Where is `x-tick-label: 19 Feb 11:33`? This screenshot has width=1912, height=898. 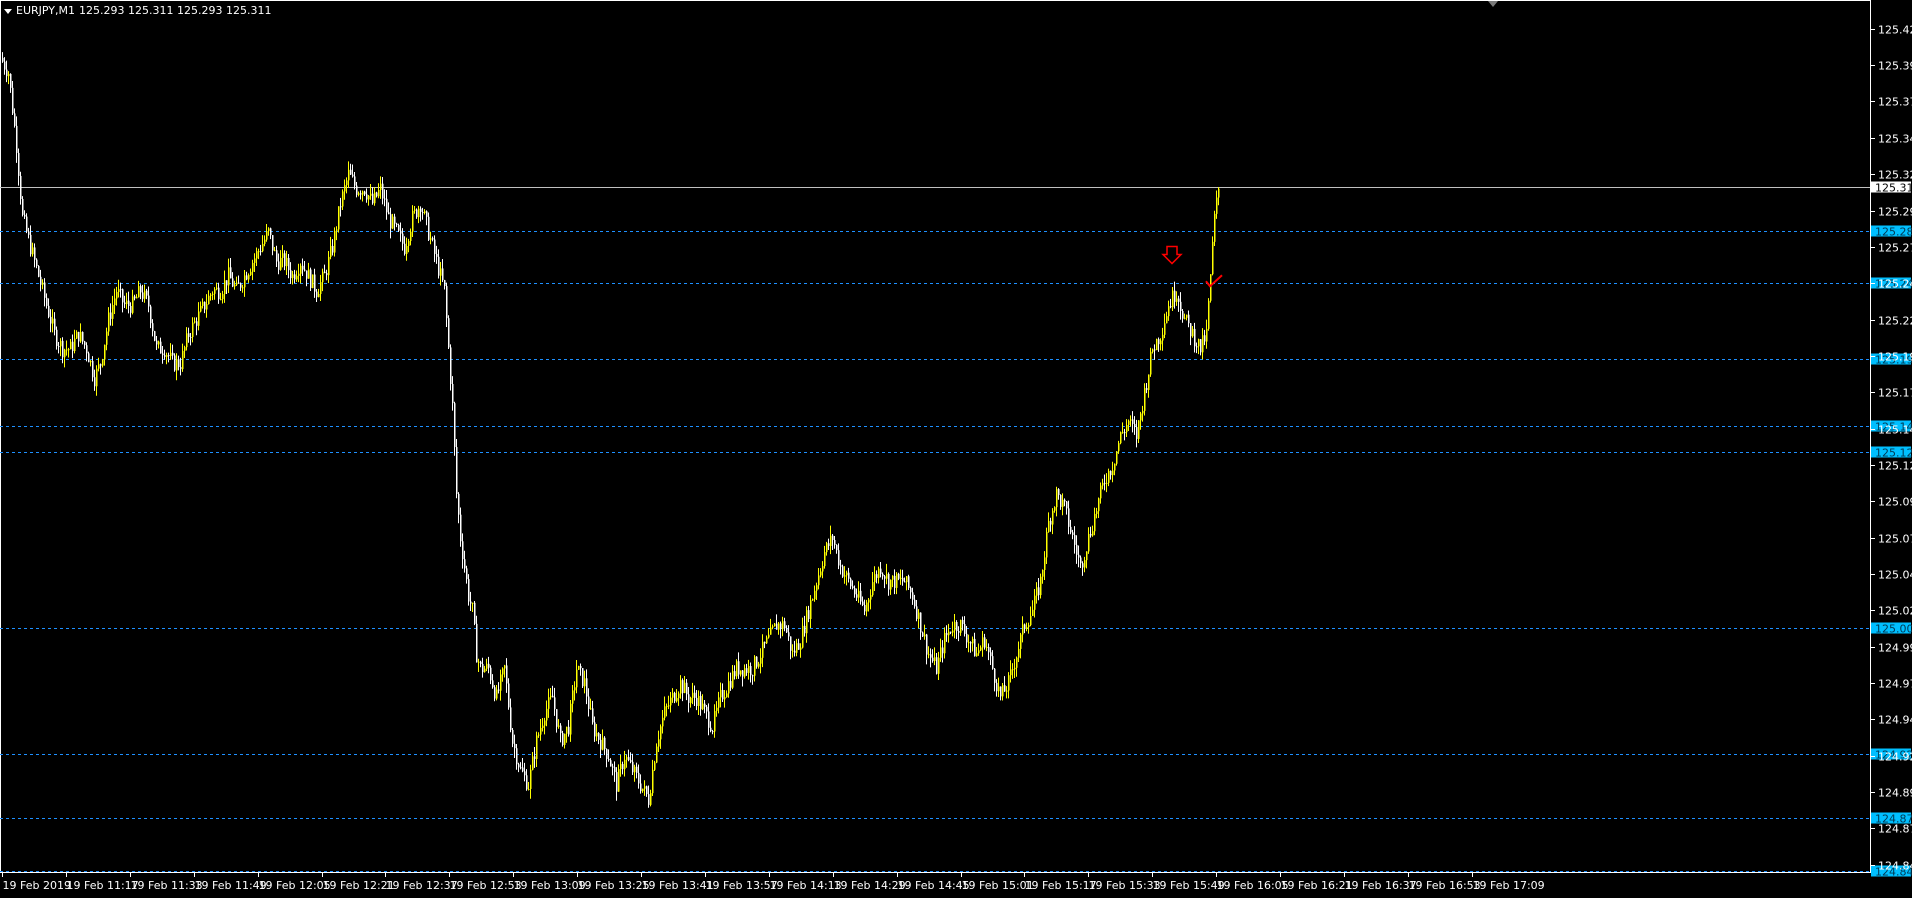
x-tick-label: 19 Feb 11:33 is located at coordinates (167, 885).